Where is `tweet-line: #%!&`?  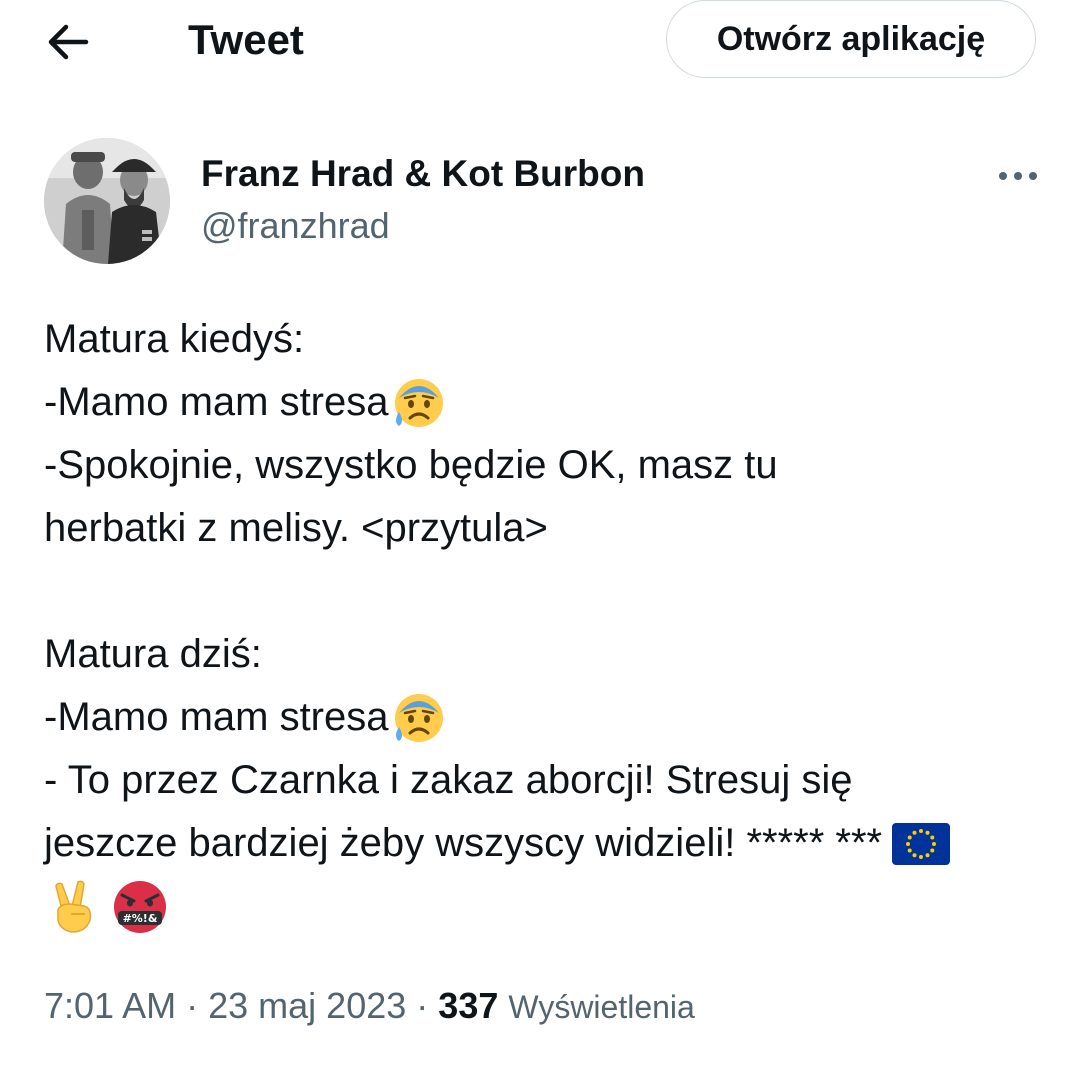 tweet-line: #%!& is located at coordinates (544, 906).